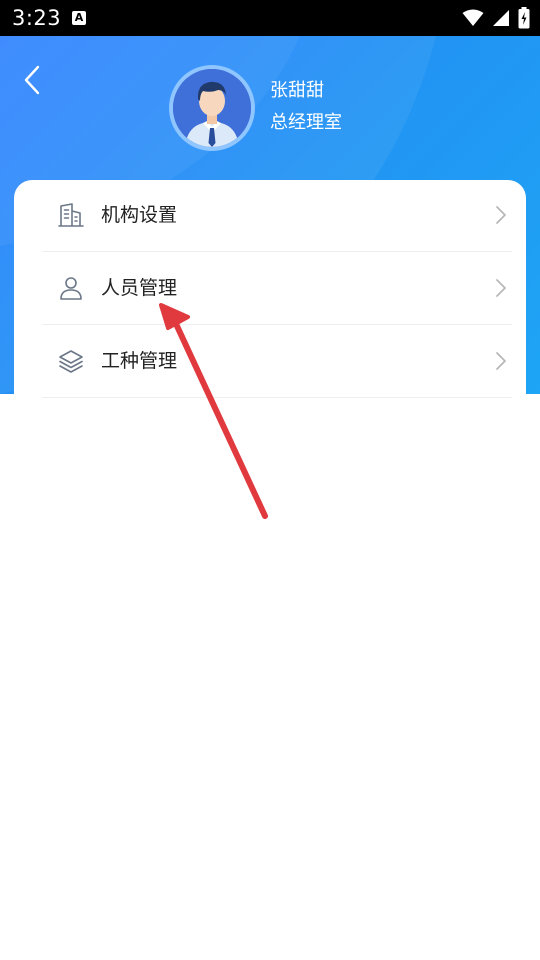 Image resolution: width=540 pixels, height=960 pixels. I want to click on status-time: 3:23, so click(37, 18).